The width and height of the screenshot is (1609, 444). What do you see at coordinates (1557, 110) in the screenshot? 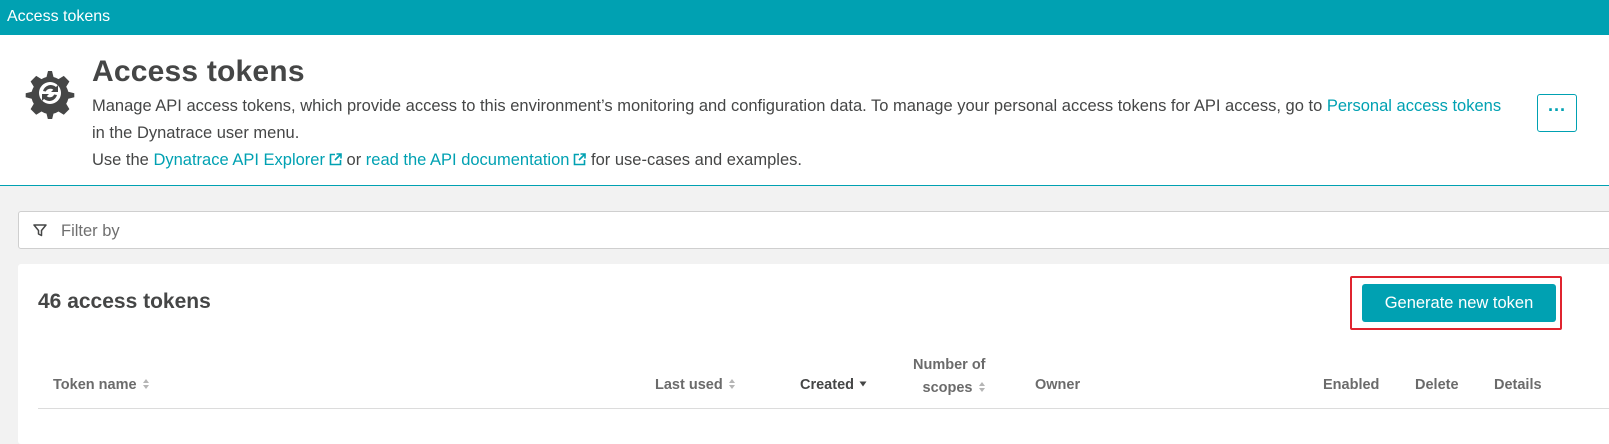
I see `more-icon: ···` at bounding box center [1557, 110].